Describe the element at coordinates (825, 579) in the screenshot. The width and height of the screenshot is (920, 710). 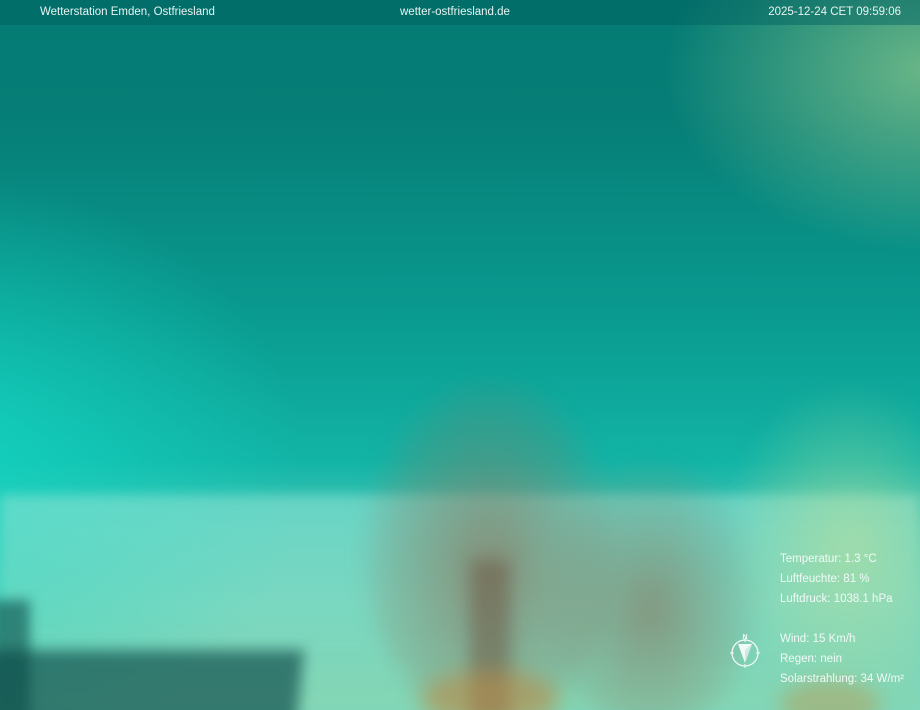
I see `humidity-reading: Luftfeuchte: 81 %` at that location.